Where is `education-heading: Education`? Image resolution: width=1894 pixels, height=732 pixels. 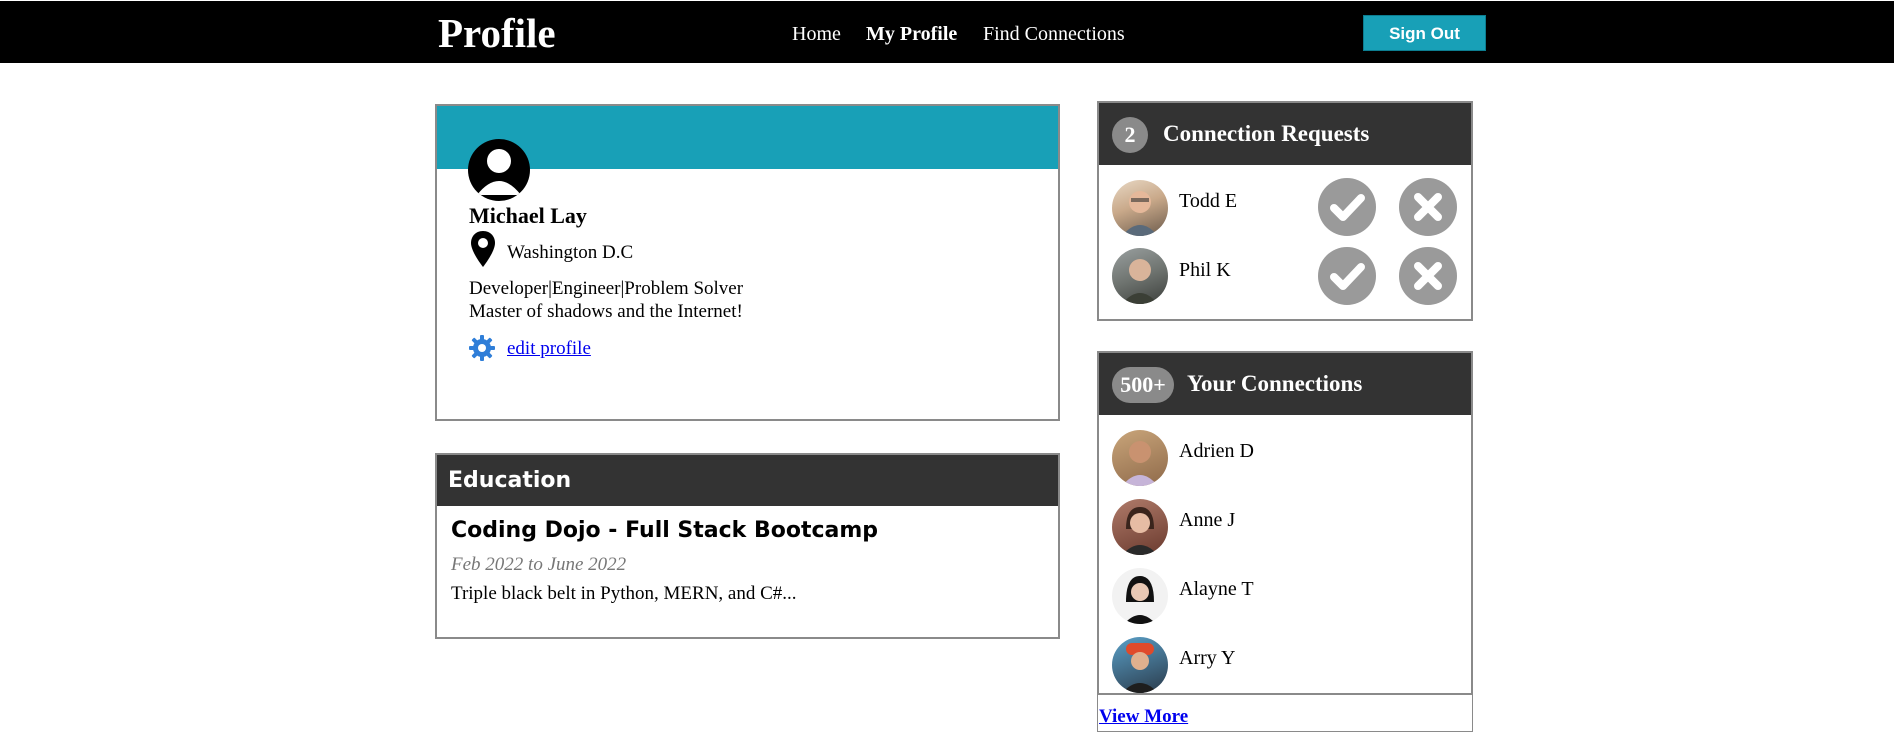
education-heading: Education is located at coordinates (510, 480).